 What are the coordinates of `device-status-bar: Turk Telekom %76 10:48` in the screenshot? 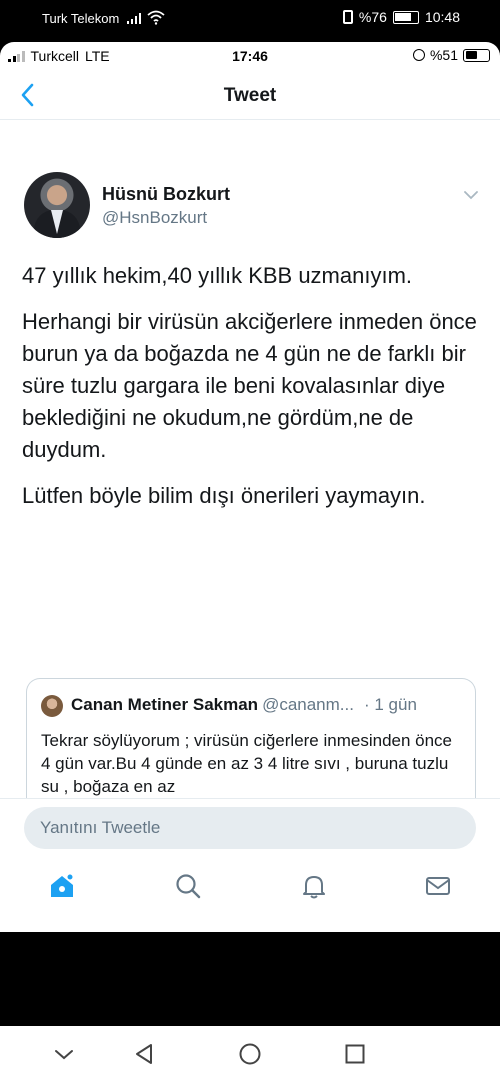 It's located at (250, 19).